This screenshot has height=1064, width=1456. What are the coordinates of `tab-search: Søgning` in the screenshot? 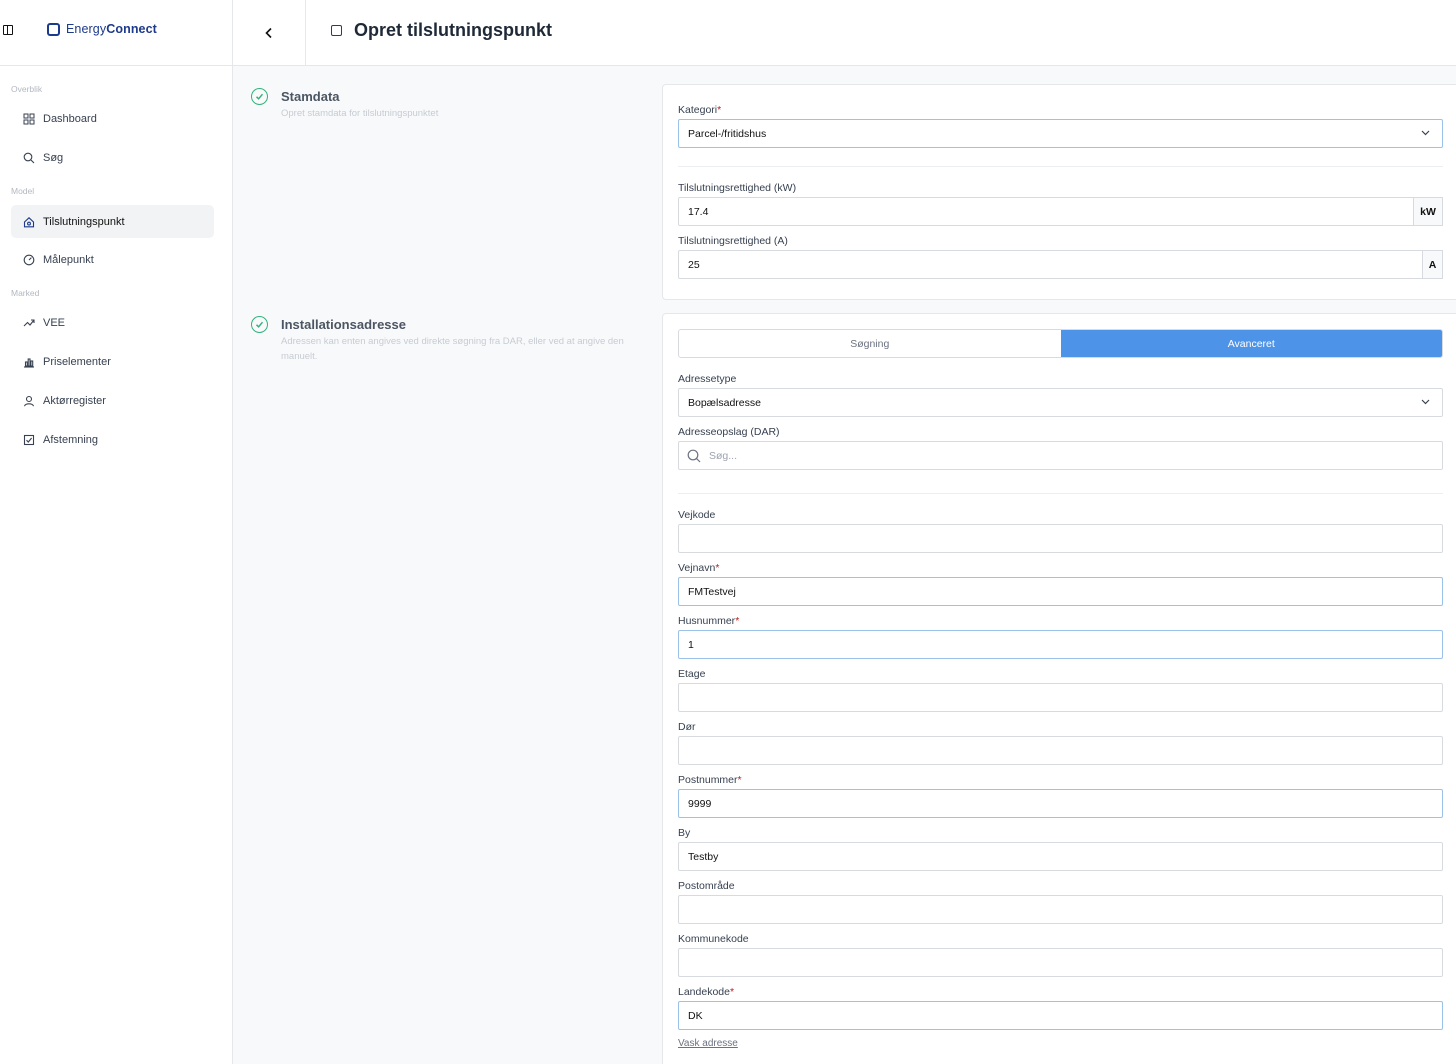 It's located at (870, 343).